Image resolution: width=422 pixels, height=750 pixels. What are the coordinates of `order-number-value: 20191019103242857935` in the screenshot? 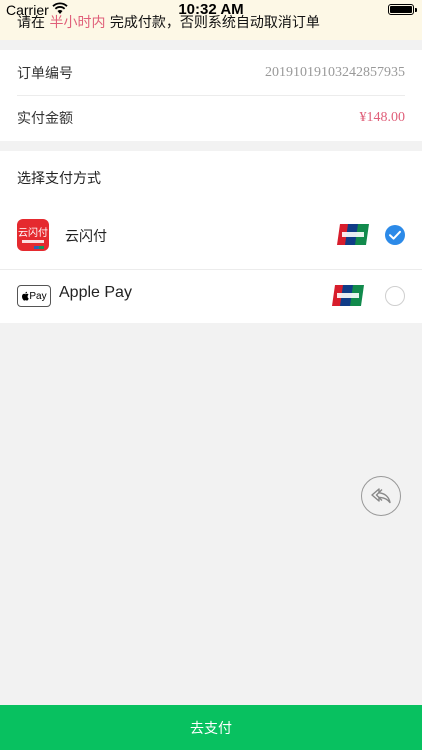 It's located at (335, 72).